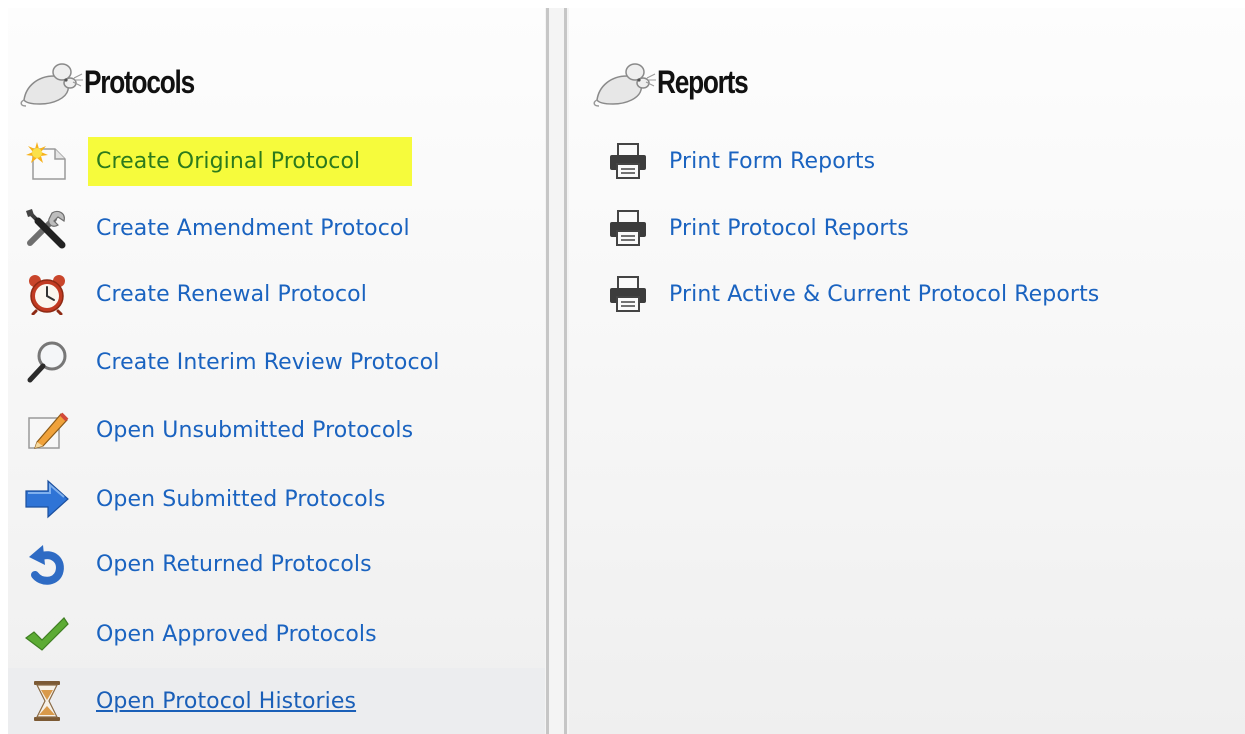 The image size is (1245, 734). What do you see at coordinates (47, 499) in the screenshot?
I see `arrow-right-icon` at bounding box center [47, 499].